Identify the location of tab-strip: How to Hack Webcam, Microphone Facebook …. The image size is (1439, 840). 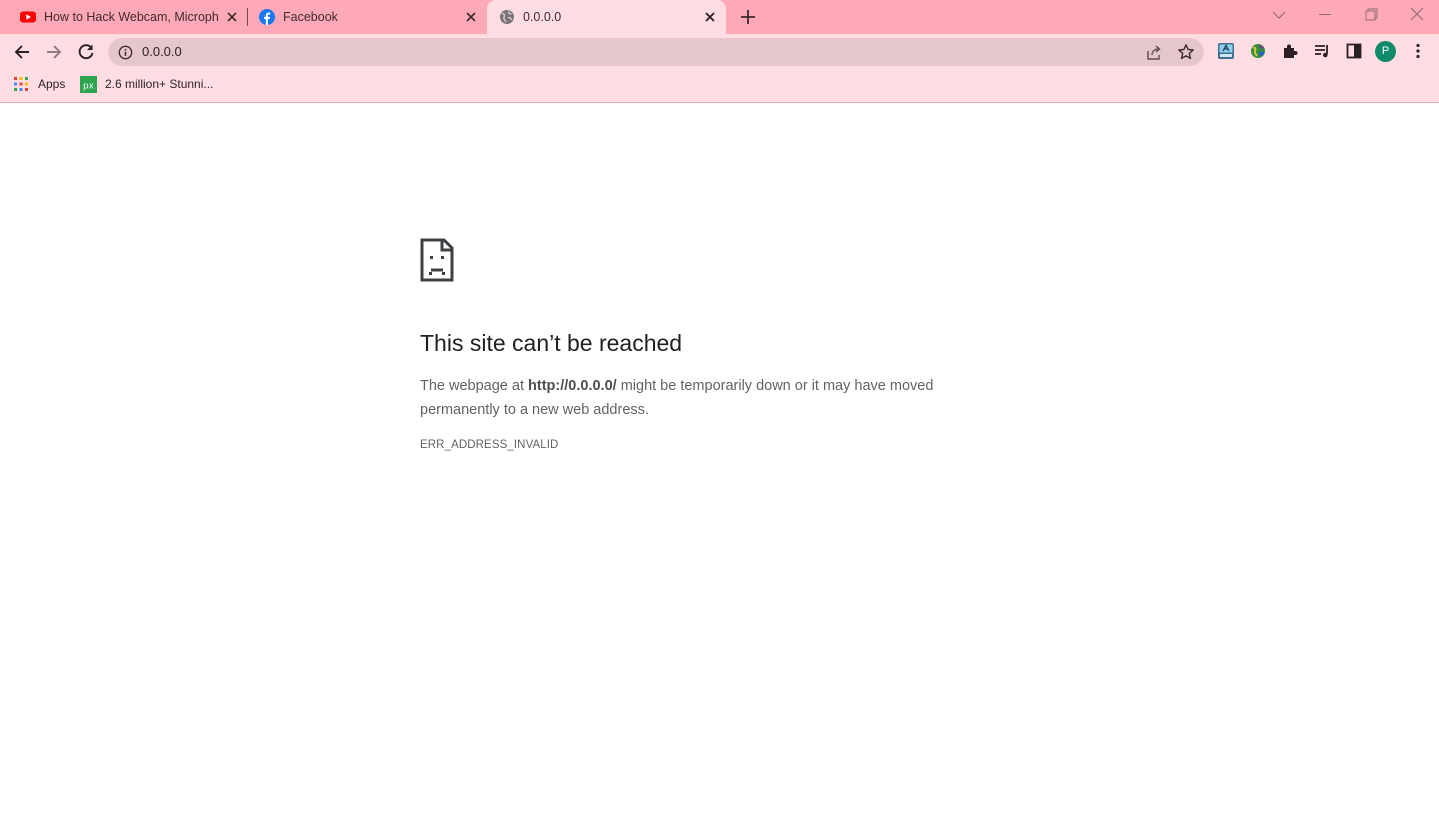
(719, 17).